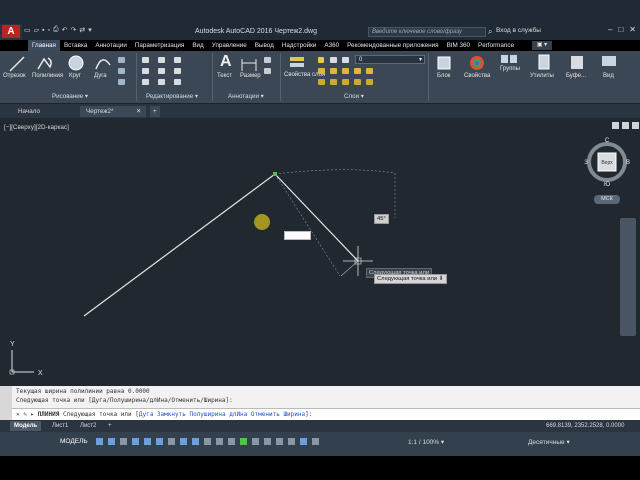 Image resolution: width=640 pixels, height=480 pixels. Describe the element at coordinates (444, 63) in the screenshot. I see `block-icon` at that location.